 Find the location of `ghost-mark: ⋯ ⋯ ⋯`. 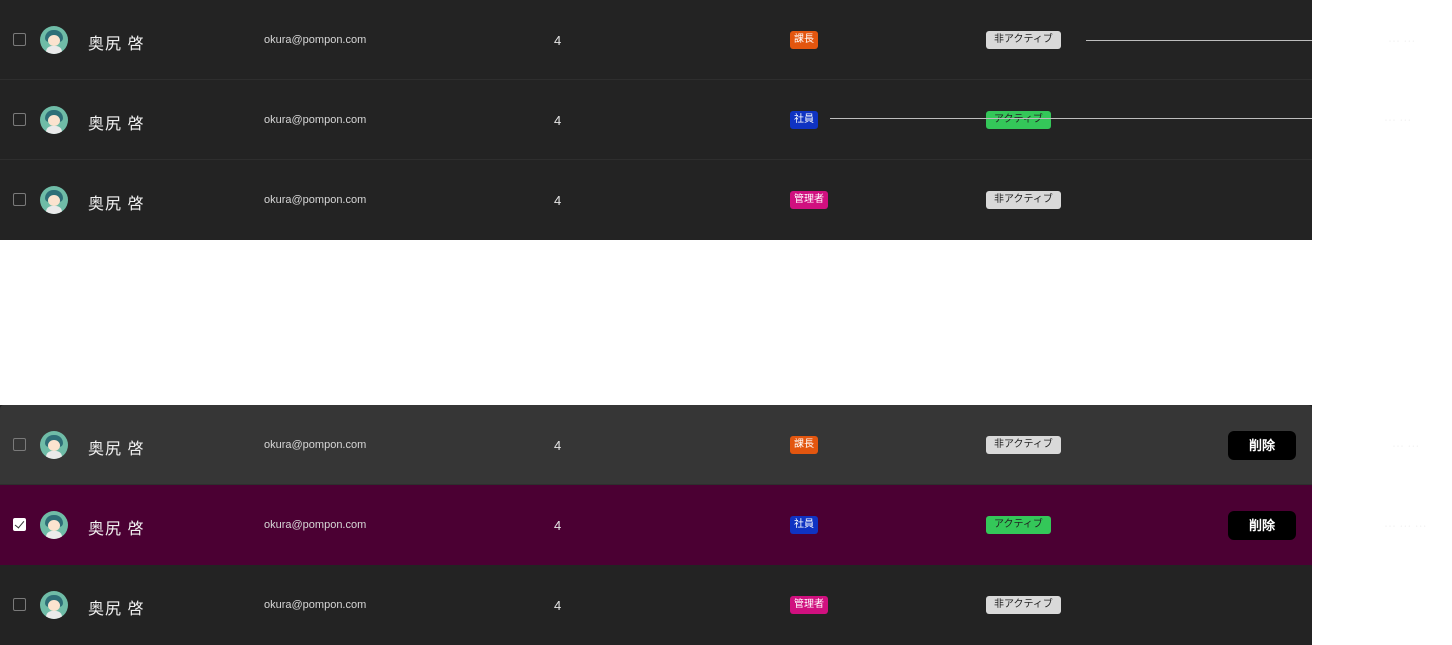

ghost-mark: ⋯ ⋯ ⋯ is located at coordinates (1405, 526).